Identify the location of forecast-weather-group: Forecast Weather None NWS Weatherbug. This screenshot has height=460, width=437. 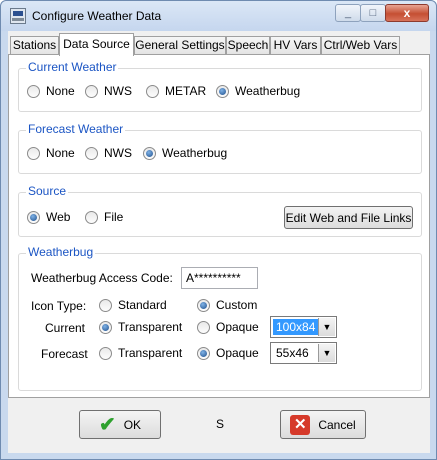
(220, 148).